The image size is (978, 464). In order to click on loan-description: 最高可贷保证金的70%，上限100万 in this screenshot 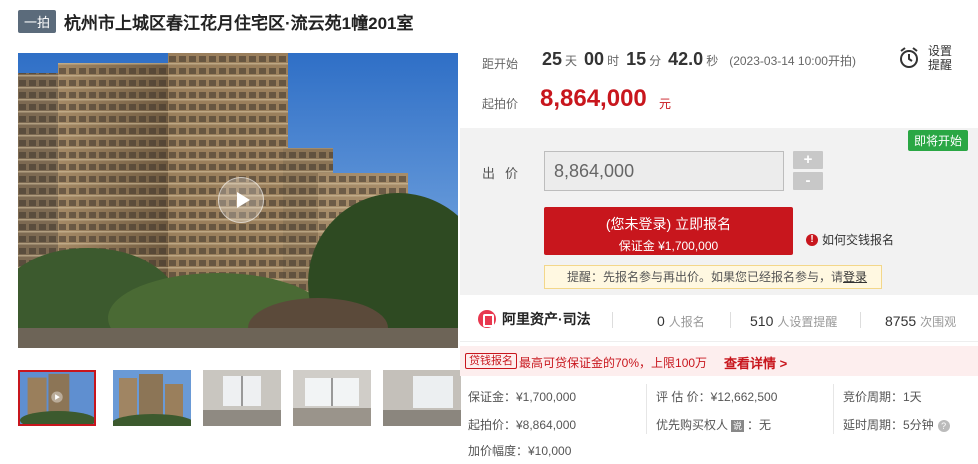, I will do `click(613, 363)`.